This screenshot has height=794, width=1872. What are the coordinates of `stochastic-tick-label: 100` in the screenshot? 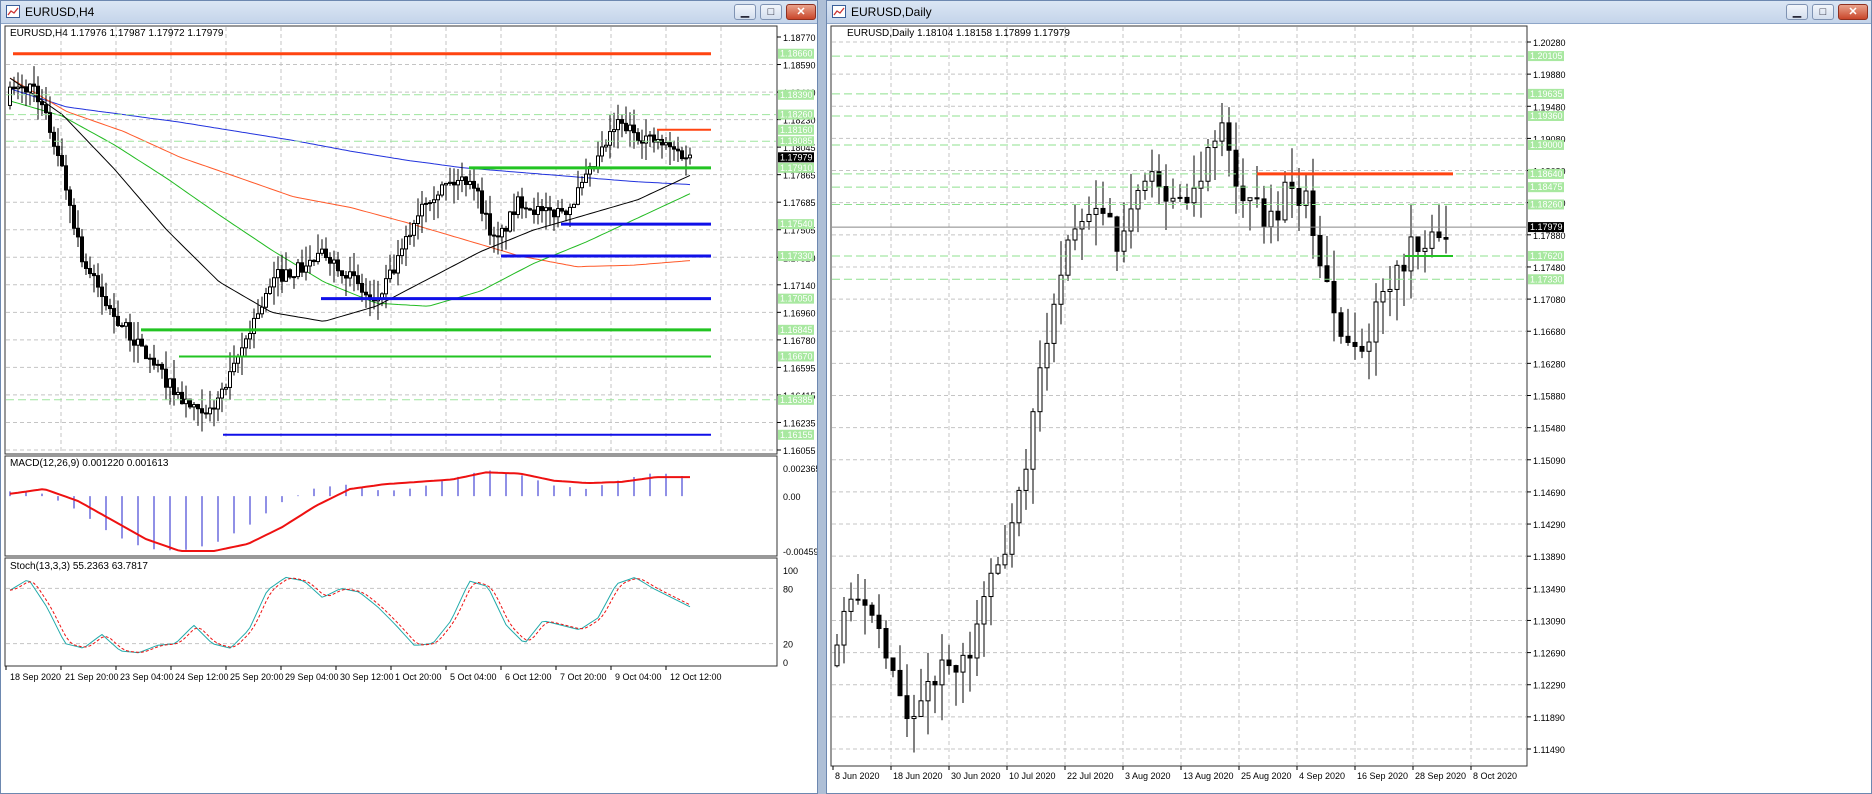 It's located at (790, 571).